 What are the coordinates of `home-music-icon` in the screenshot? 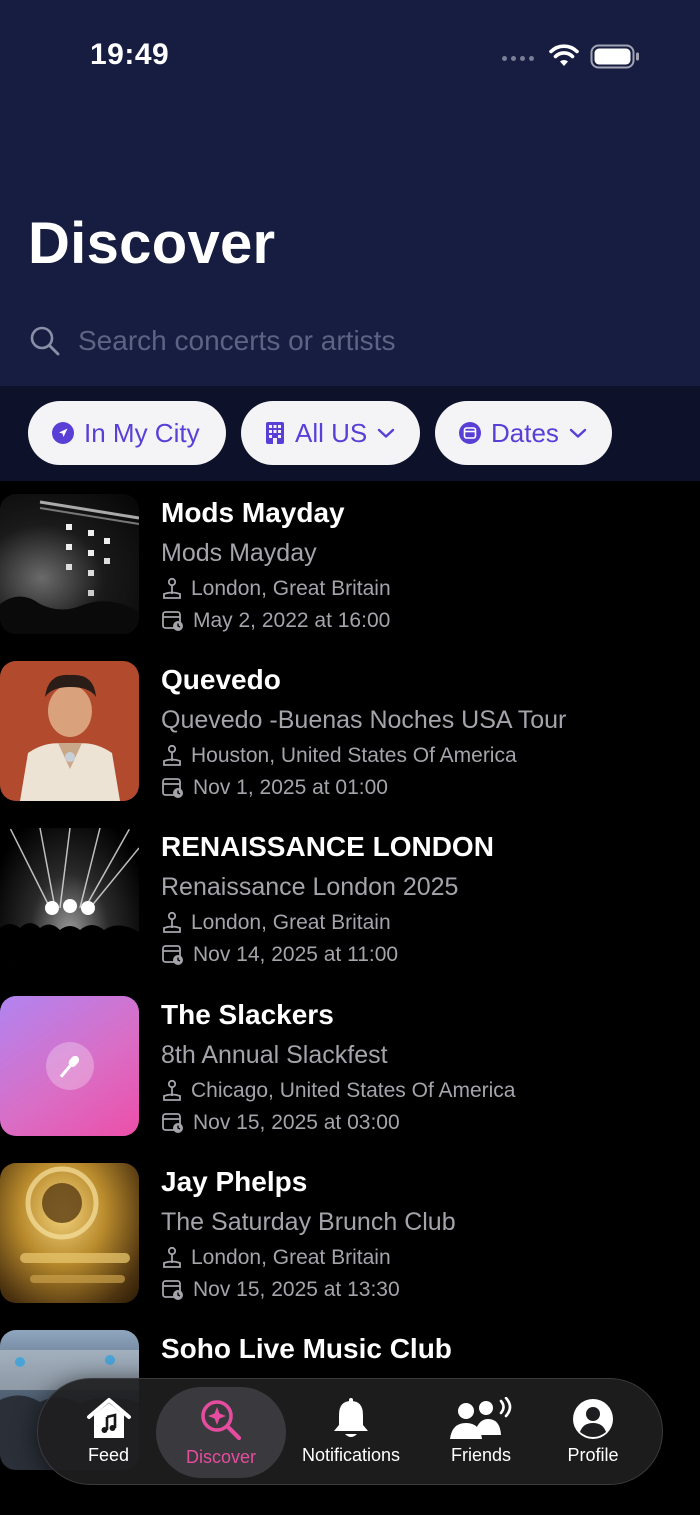 It's located at (108, 1418).